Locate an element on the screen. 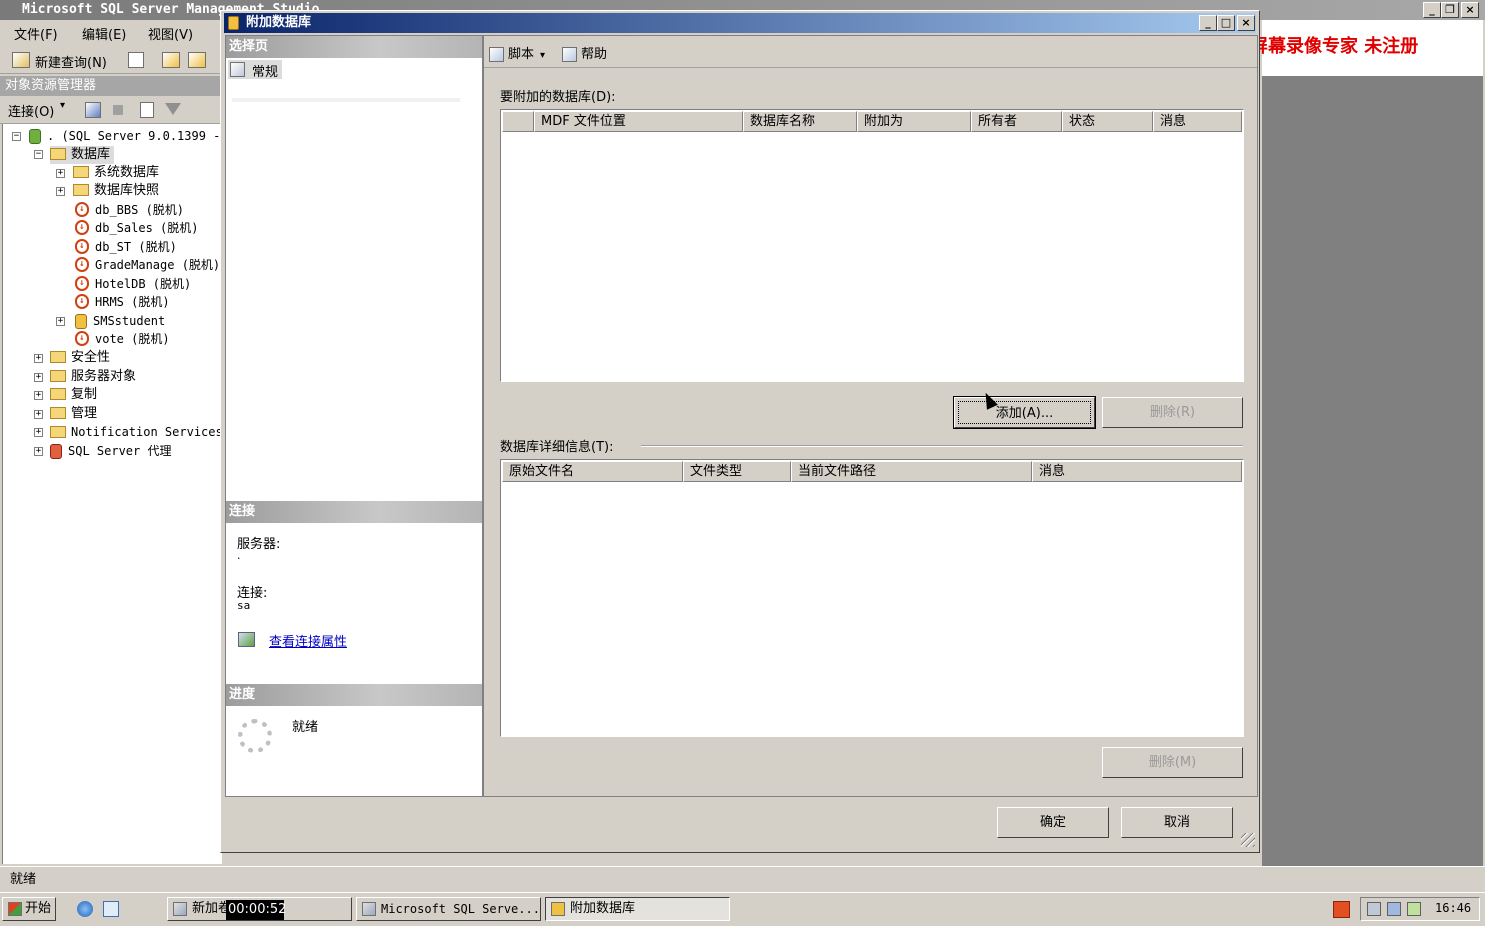 The height and width of the screenshot is (926, 1485). resize-grip-icon is located at coordinates (1248, 840).